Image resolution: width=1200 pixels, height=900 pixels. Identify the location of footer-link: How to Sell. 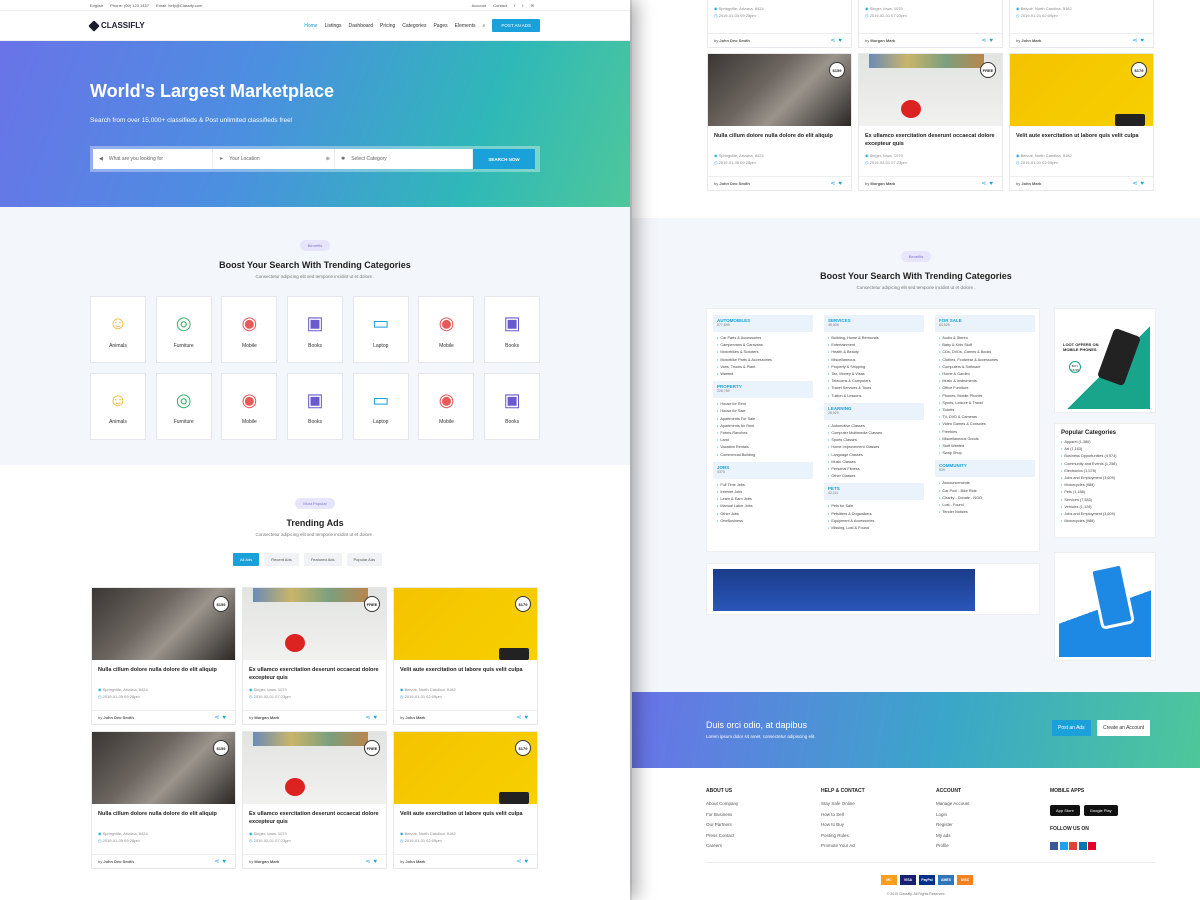
(871, 815).